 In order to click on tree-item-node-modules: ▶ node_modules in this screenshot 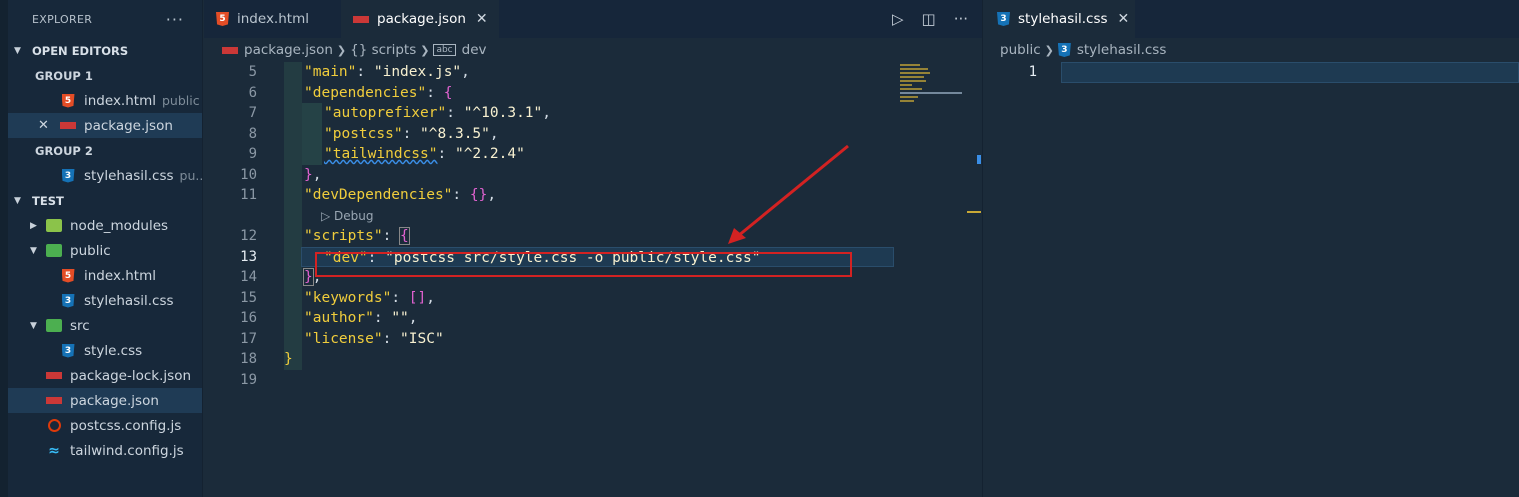, I will do `click(105, 225)`.